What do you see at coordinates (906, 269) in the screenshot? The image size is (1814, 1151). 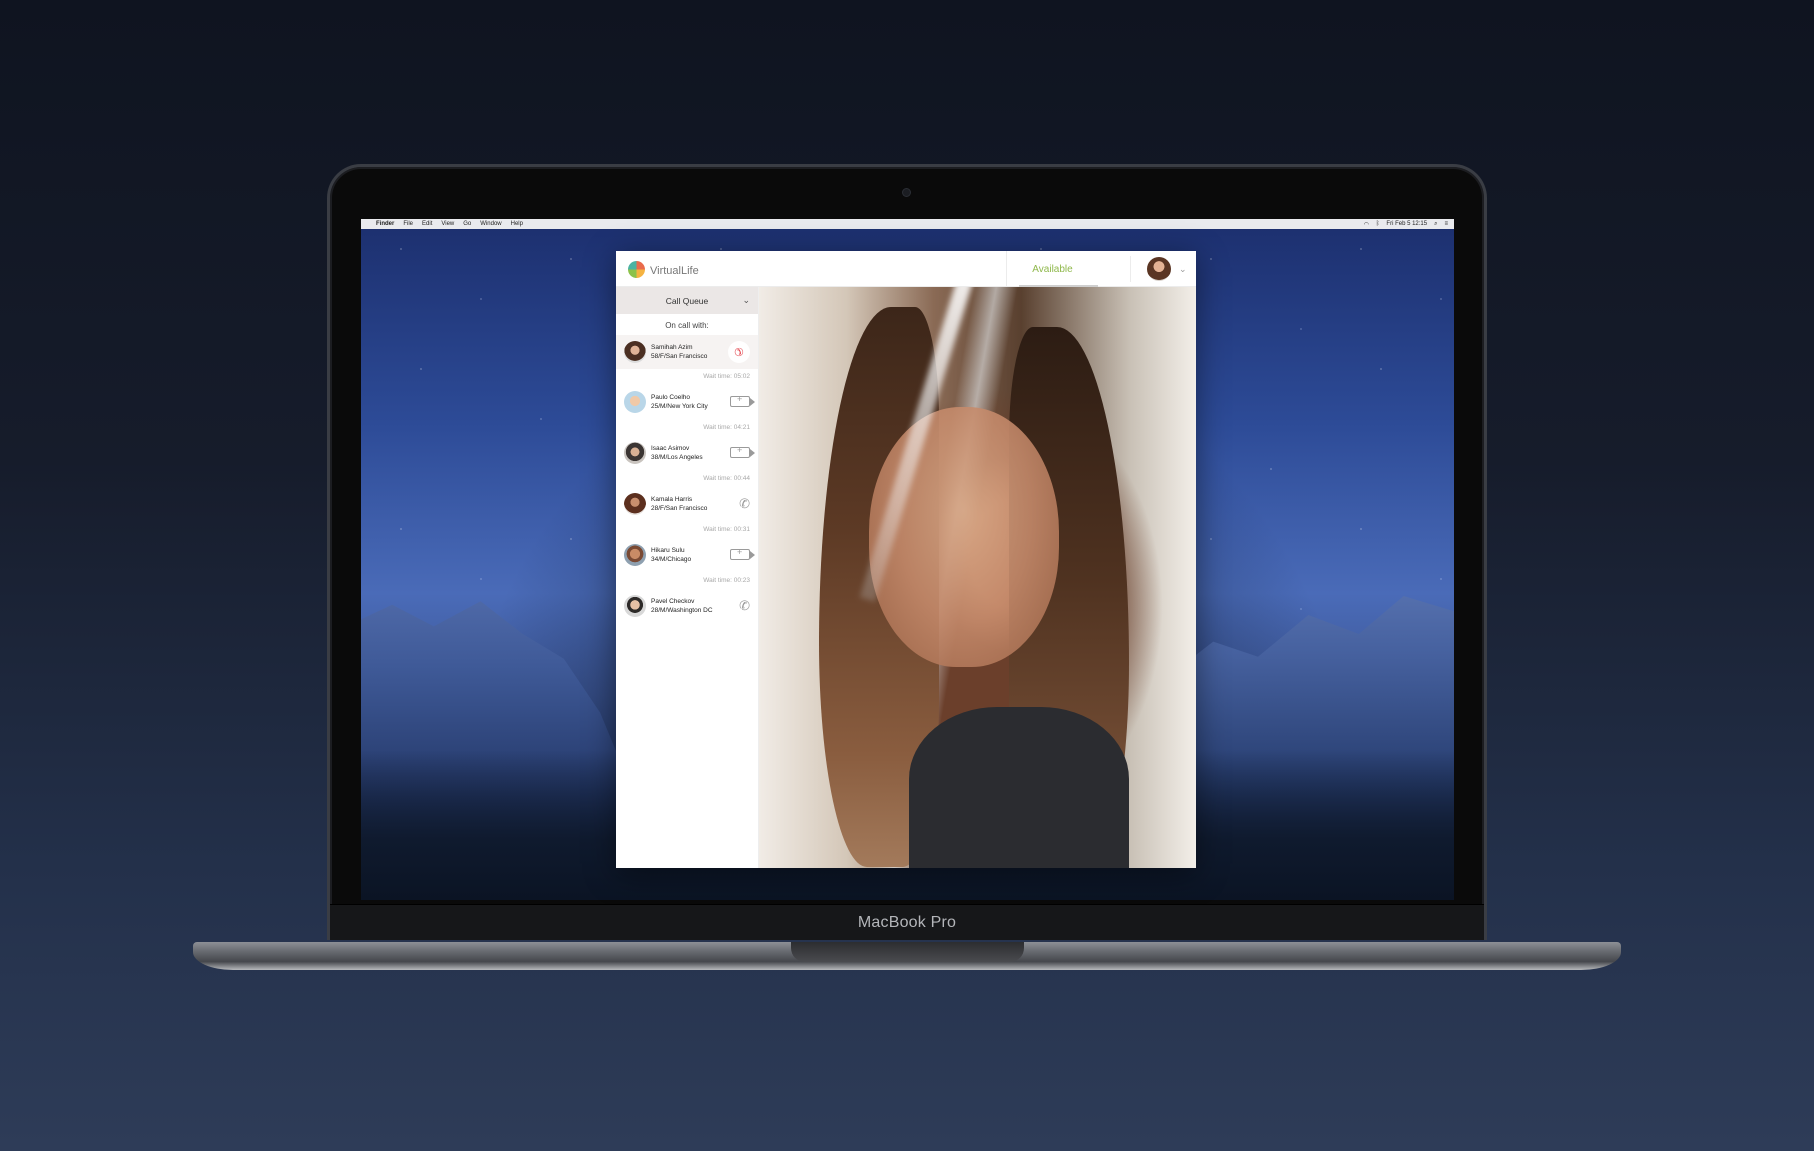 I see `app-topbar: VirtualLife Available ⌄` at bounding box center [906, 269].